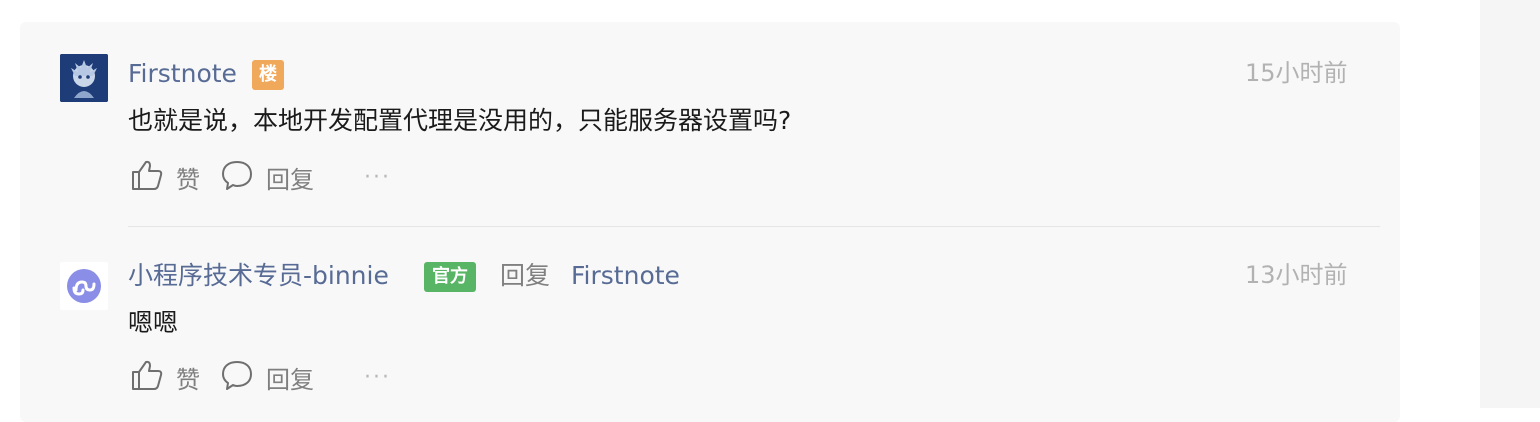 This screenshot has width=1540, height=422. What do you see at coordinates (525, 275) in the screenshot?
I see `reply-indicator: 回复` at bounding box center [525, 275].